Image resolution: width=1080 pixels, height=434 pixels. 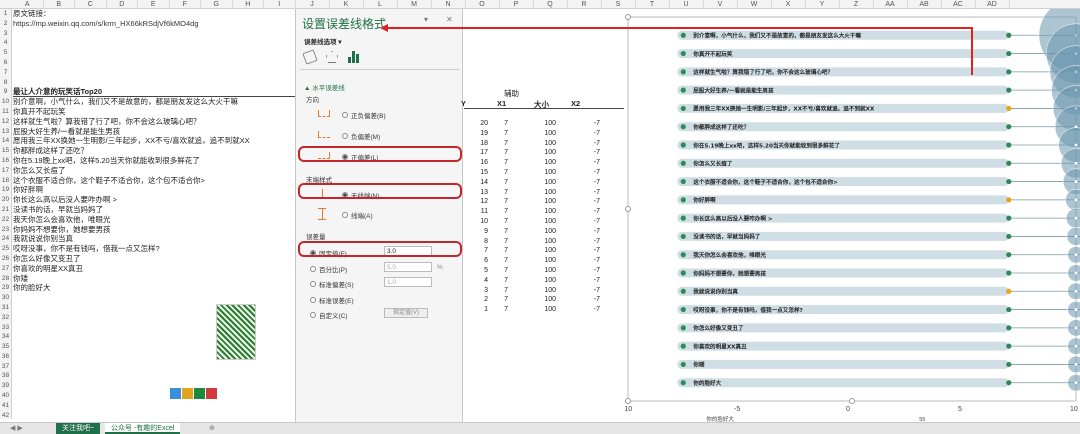 I want to click on column-header-i: I, so click(x=280, y=4).